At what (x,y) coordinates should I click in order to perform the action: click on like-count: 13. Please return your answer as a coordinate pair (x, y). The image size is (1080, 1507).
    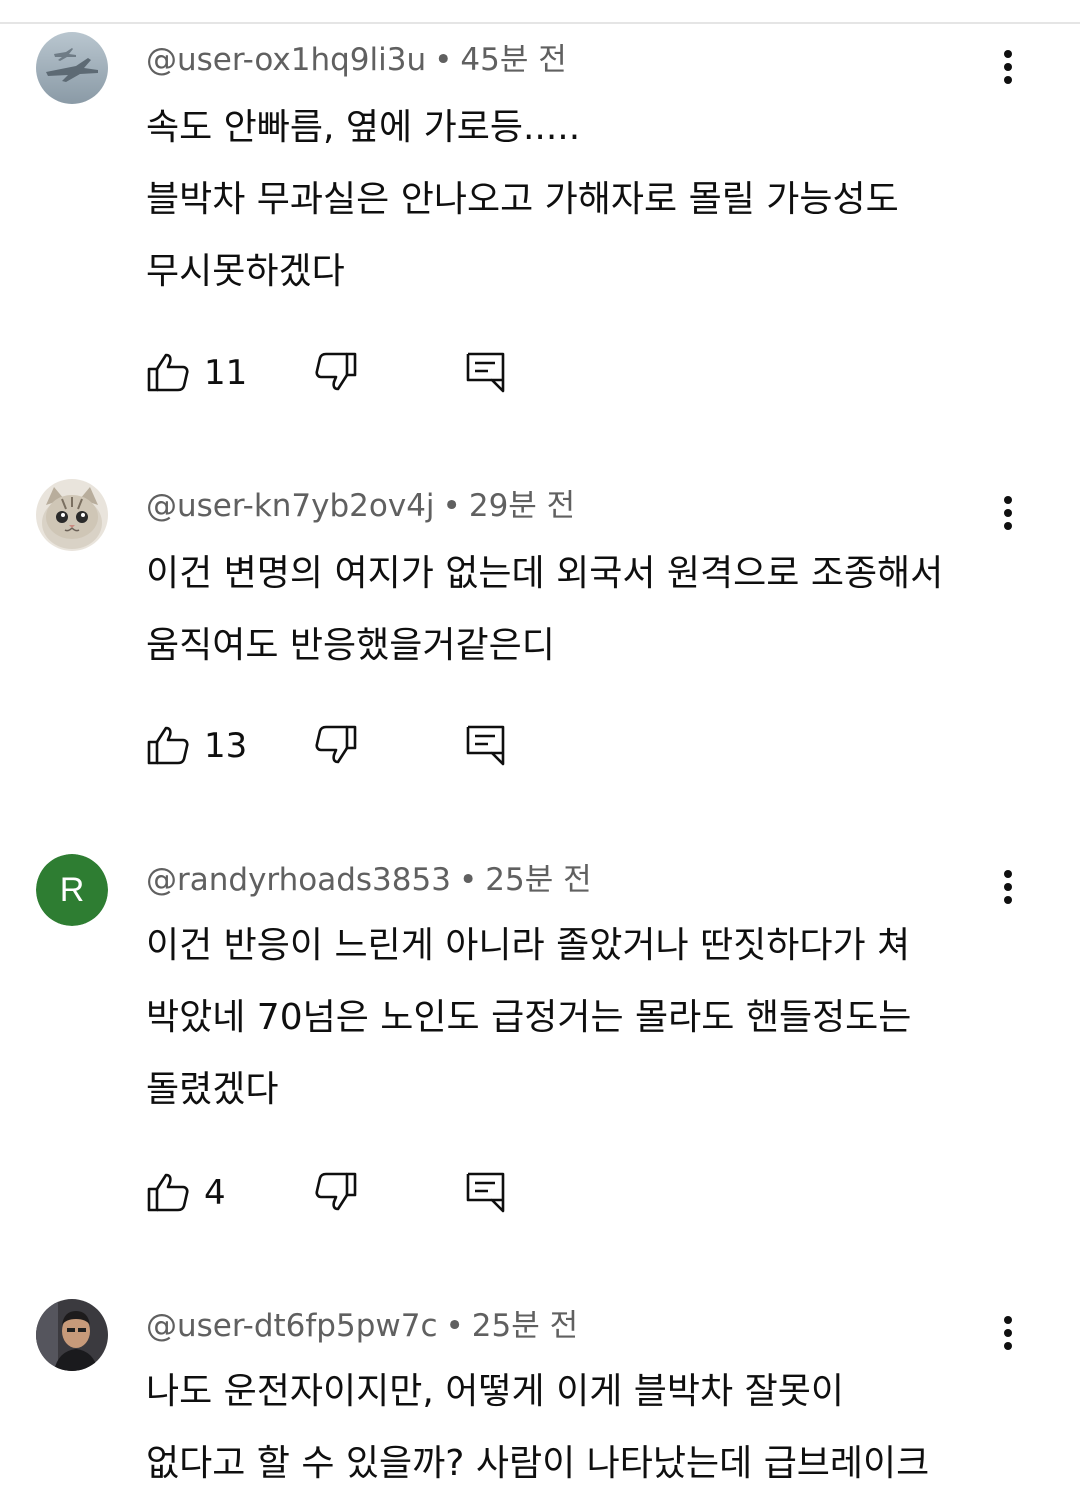
    Looking at the image, I should click on (226, 746).